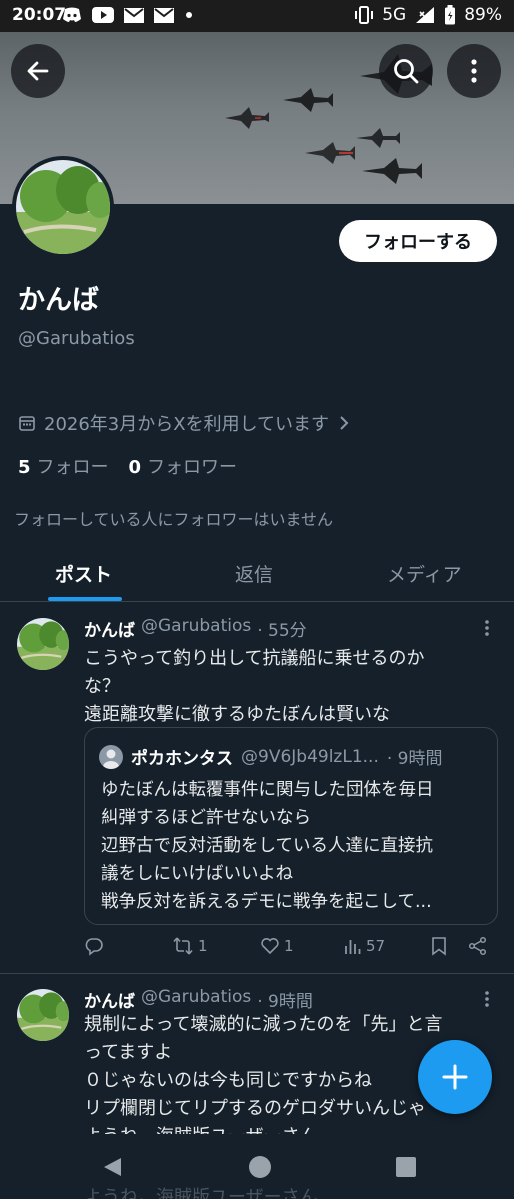 This screenshot has height=1199, width=514. What do you see at coordinates (285, 1002) in the screenshot?
I see `post-time: · 9時間` at bounding box center [285, 1002].